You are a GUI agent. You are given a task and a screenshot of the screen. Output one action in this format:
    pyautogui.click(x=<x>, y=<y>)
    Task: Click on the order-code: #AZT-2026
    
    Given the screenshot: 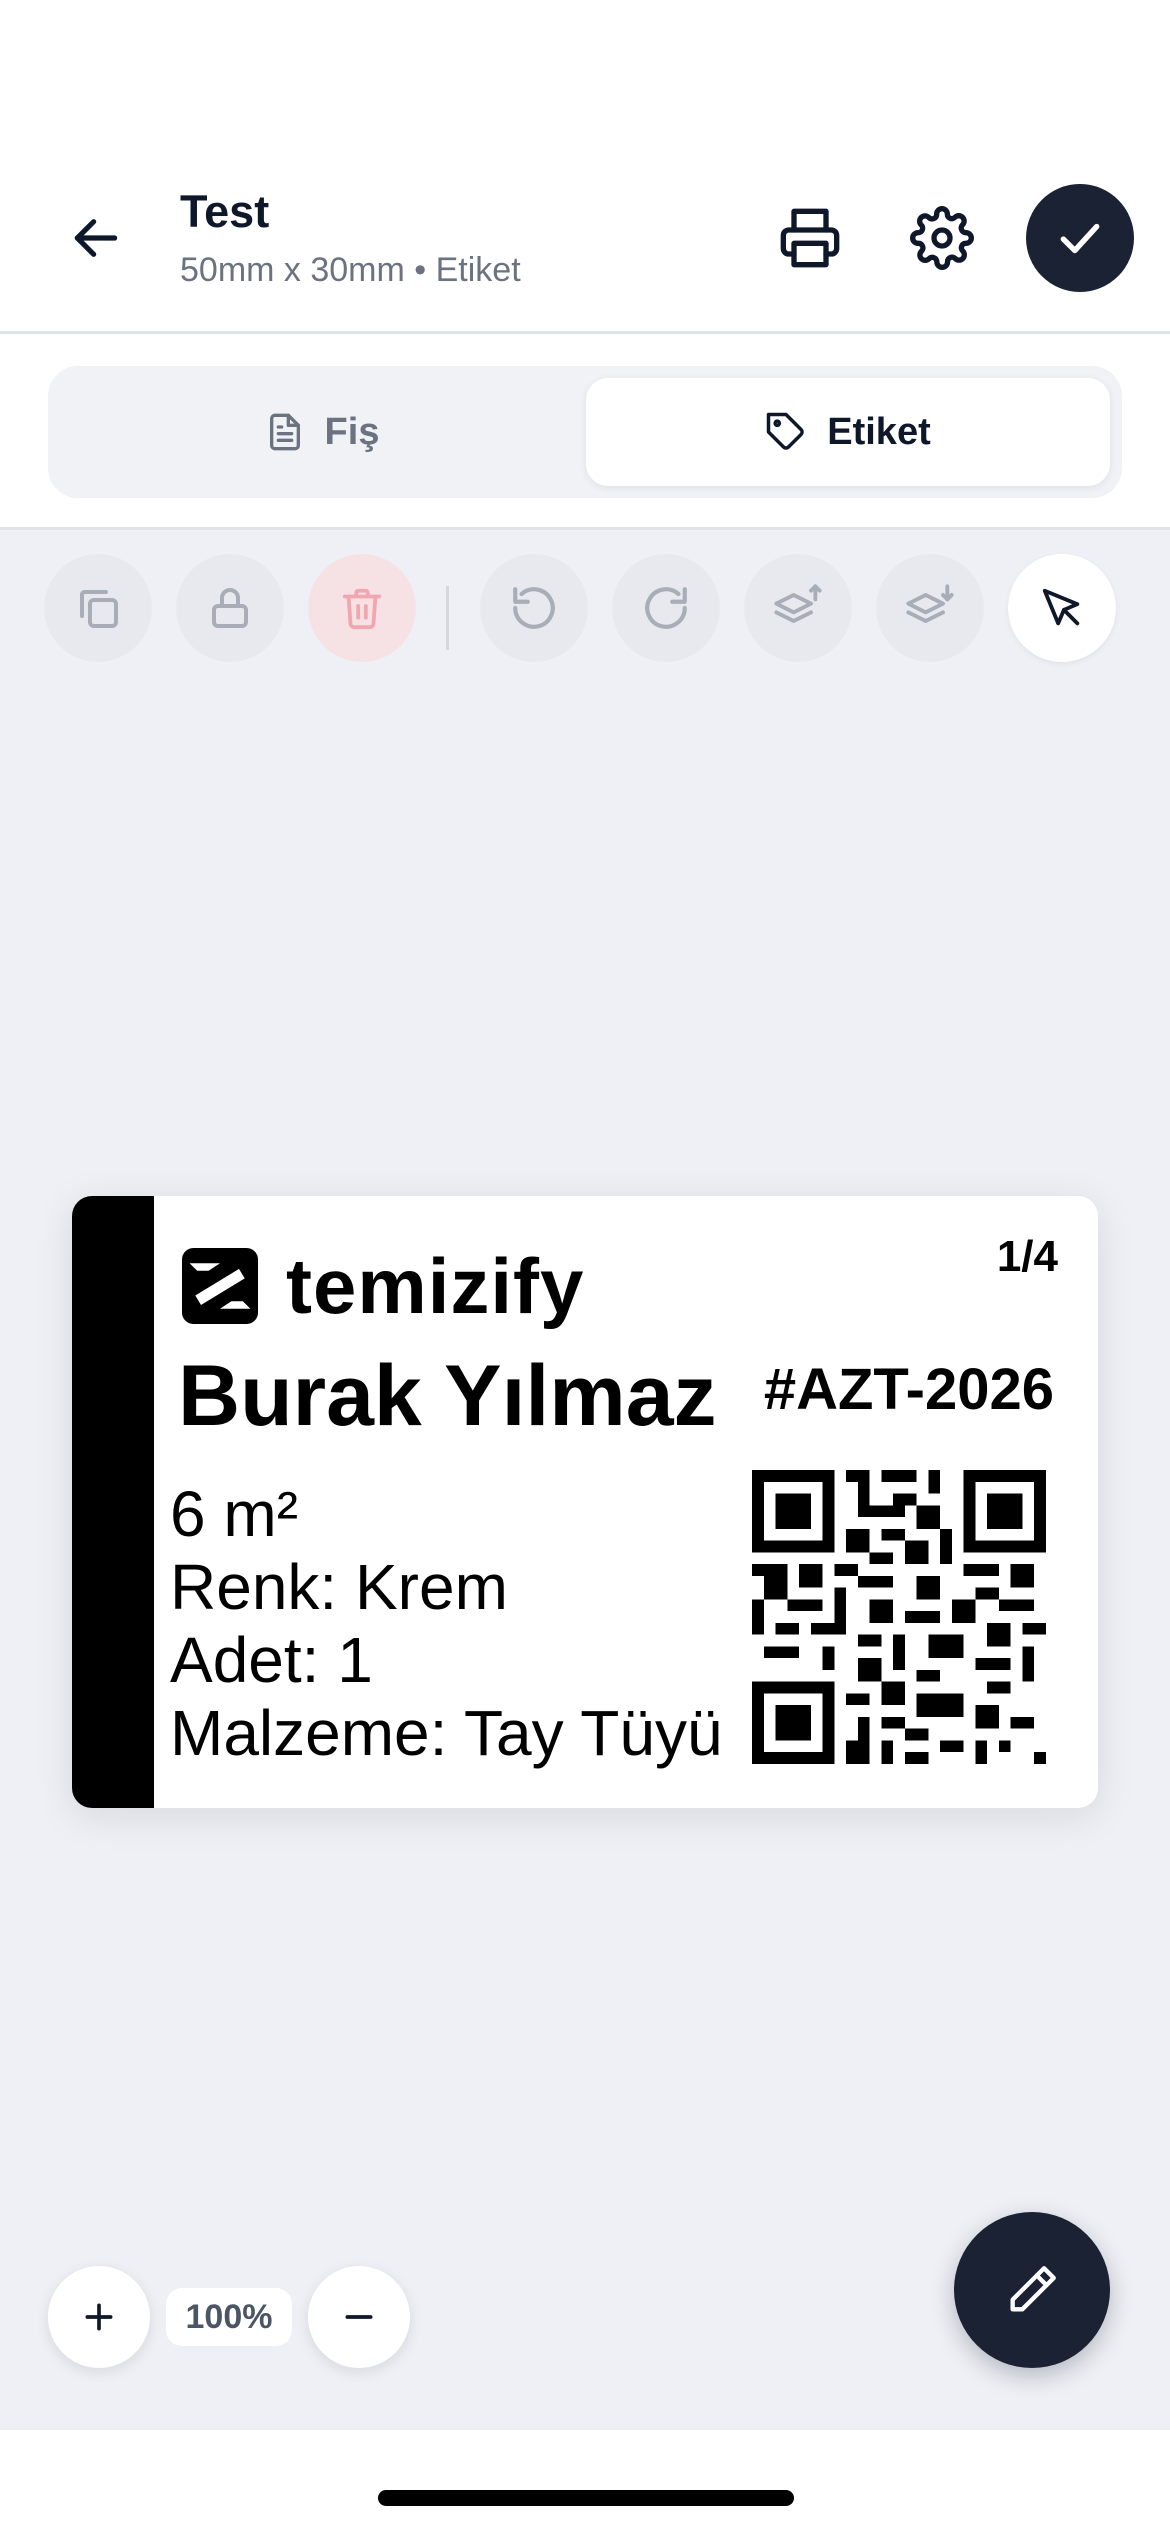 What is the action you would take?
    pyautogui.click(x=909, y=1389)
    